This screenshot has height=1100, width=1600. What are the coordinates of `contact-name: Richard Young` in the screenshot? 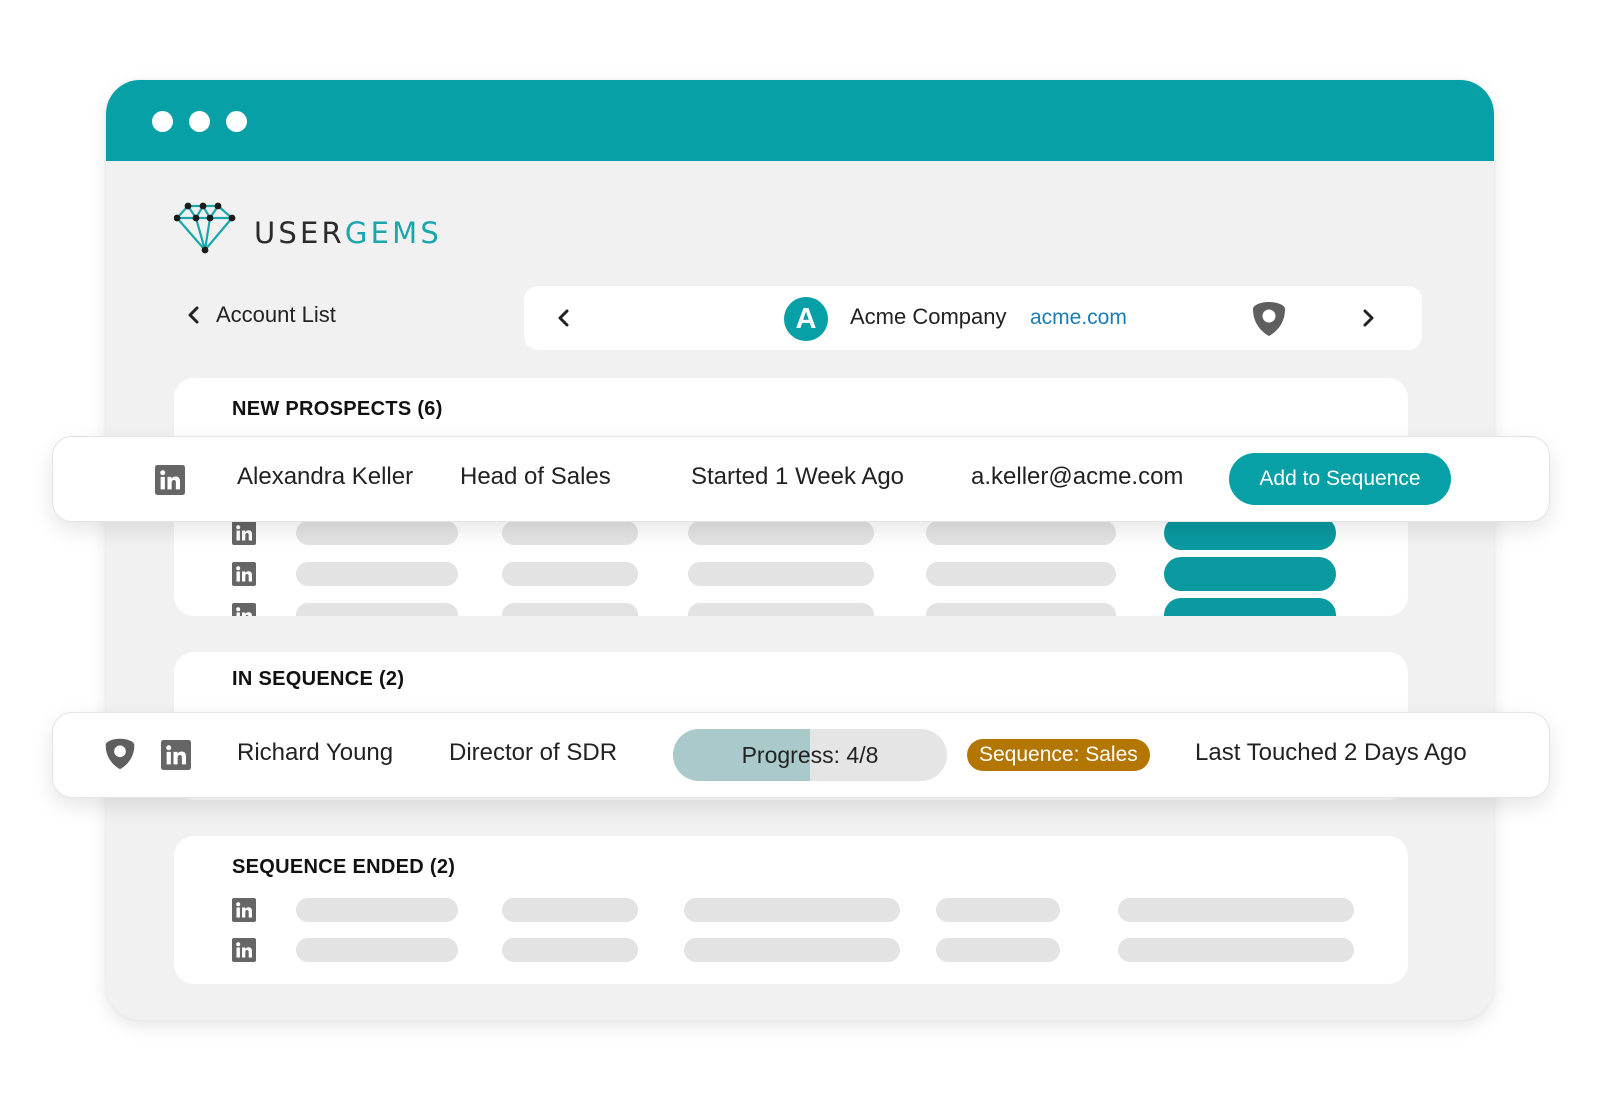 It's located at (315, 752).